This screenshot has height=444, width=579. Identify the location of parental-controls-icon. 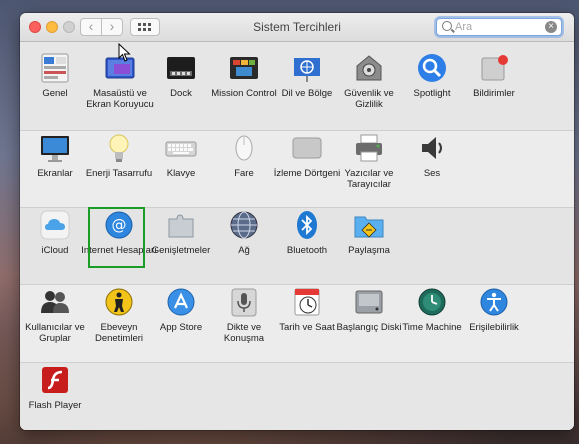
(119, 302).